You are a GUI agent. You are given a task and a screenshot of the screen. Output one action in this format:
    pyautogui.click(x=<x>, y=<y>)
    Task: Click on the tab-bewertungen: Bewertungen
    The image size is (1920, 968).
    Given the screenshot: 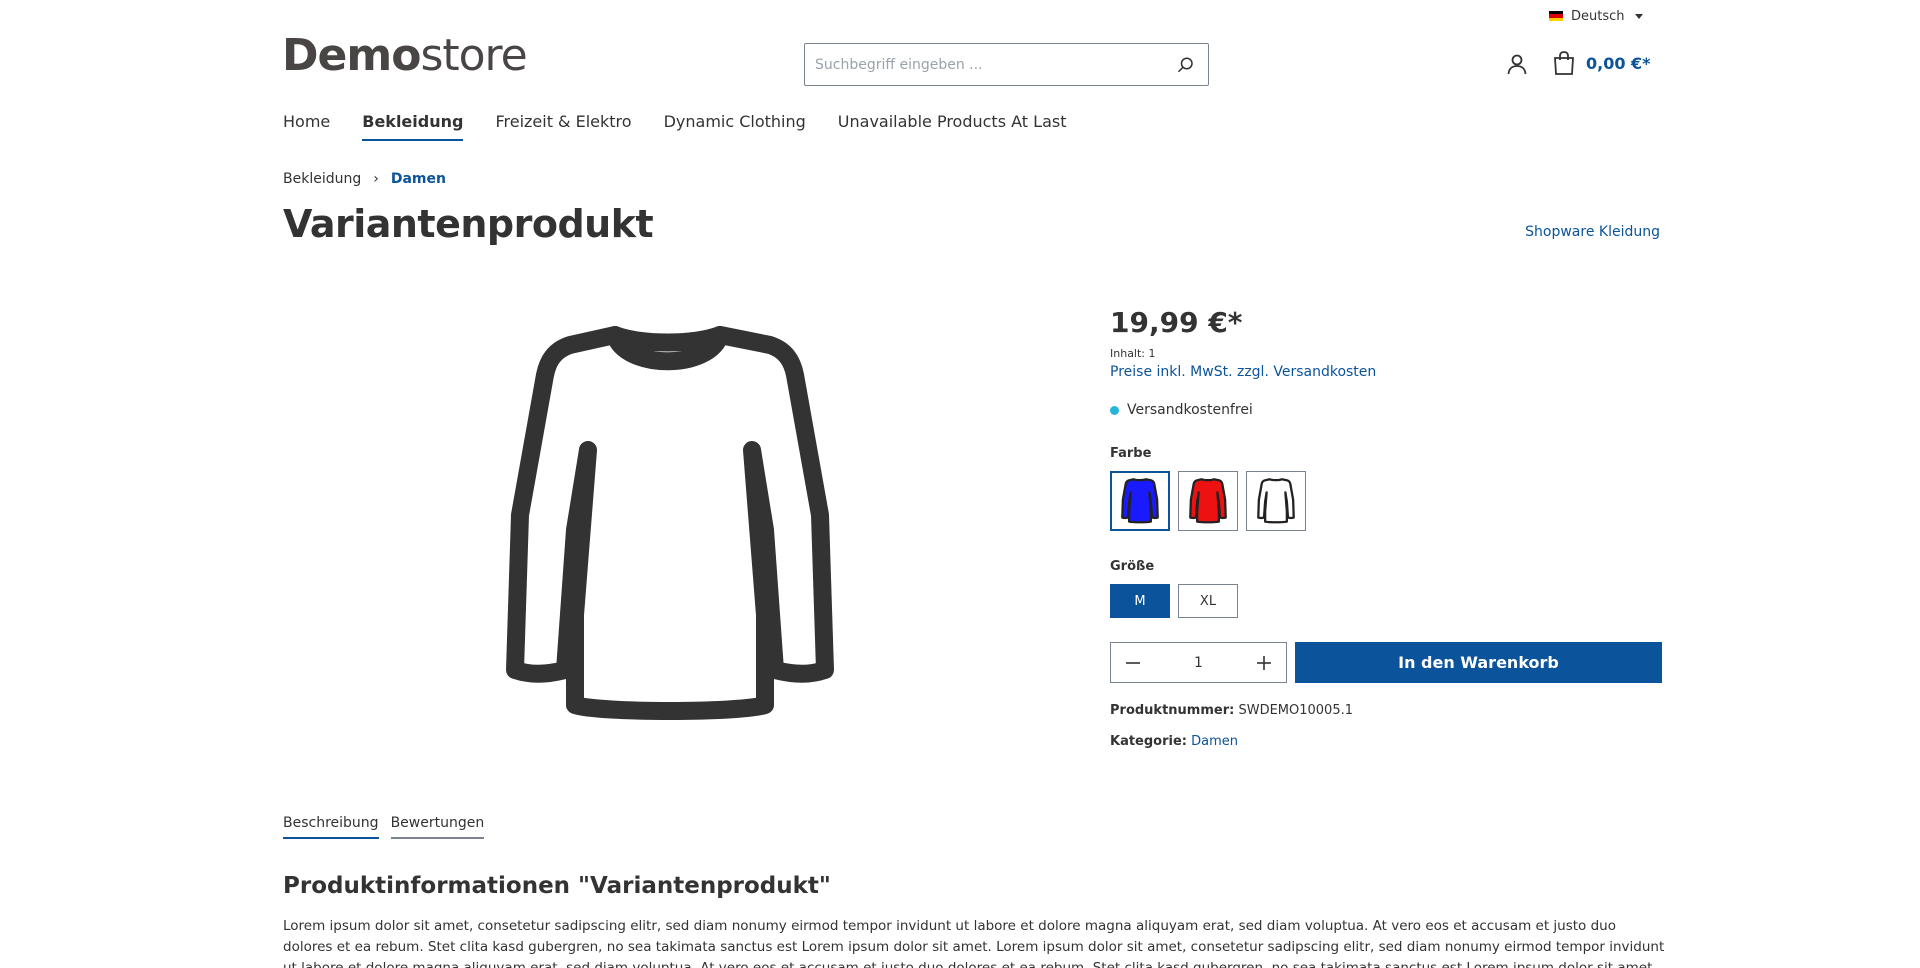 What is the action you would take?
    pyautogui.click(x=437, y=827)
    